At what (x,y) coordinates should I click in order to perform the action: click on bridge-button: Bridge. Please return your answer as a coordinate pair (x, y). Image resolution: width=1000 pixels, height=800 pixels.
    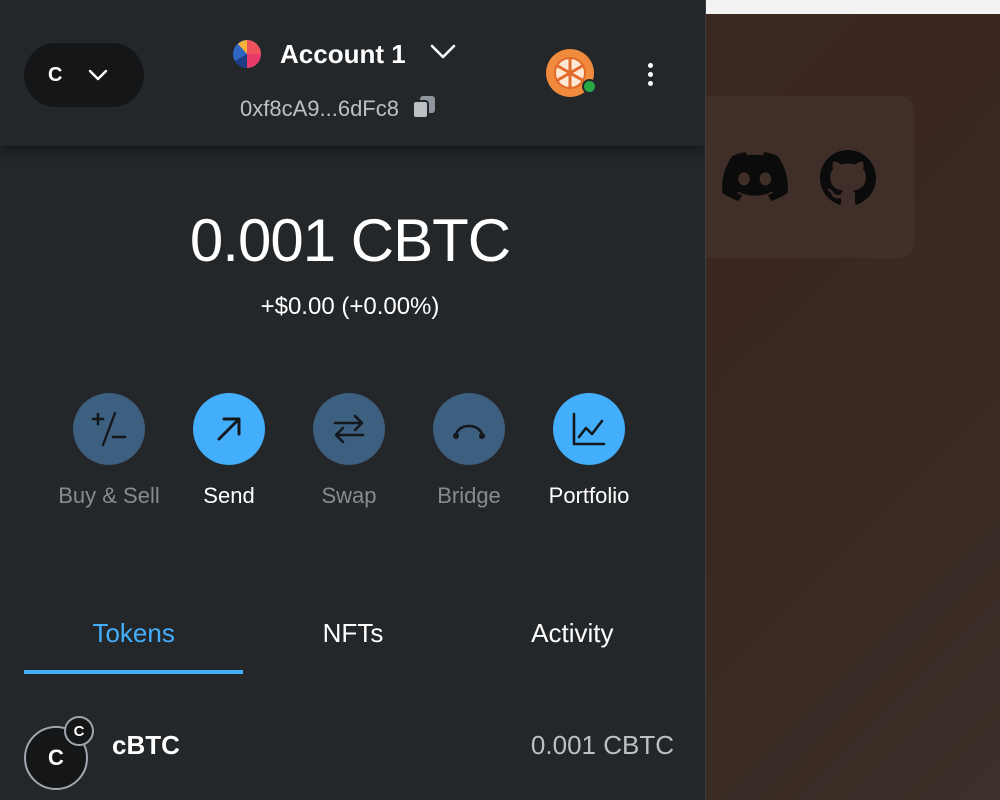
    Looking at the image, I should click on (469, 451).